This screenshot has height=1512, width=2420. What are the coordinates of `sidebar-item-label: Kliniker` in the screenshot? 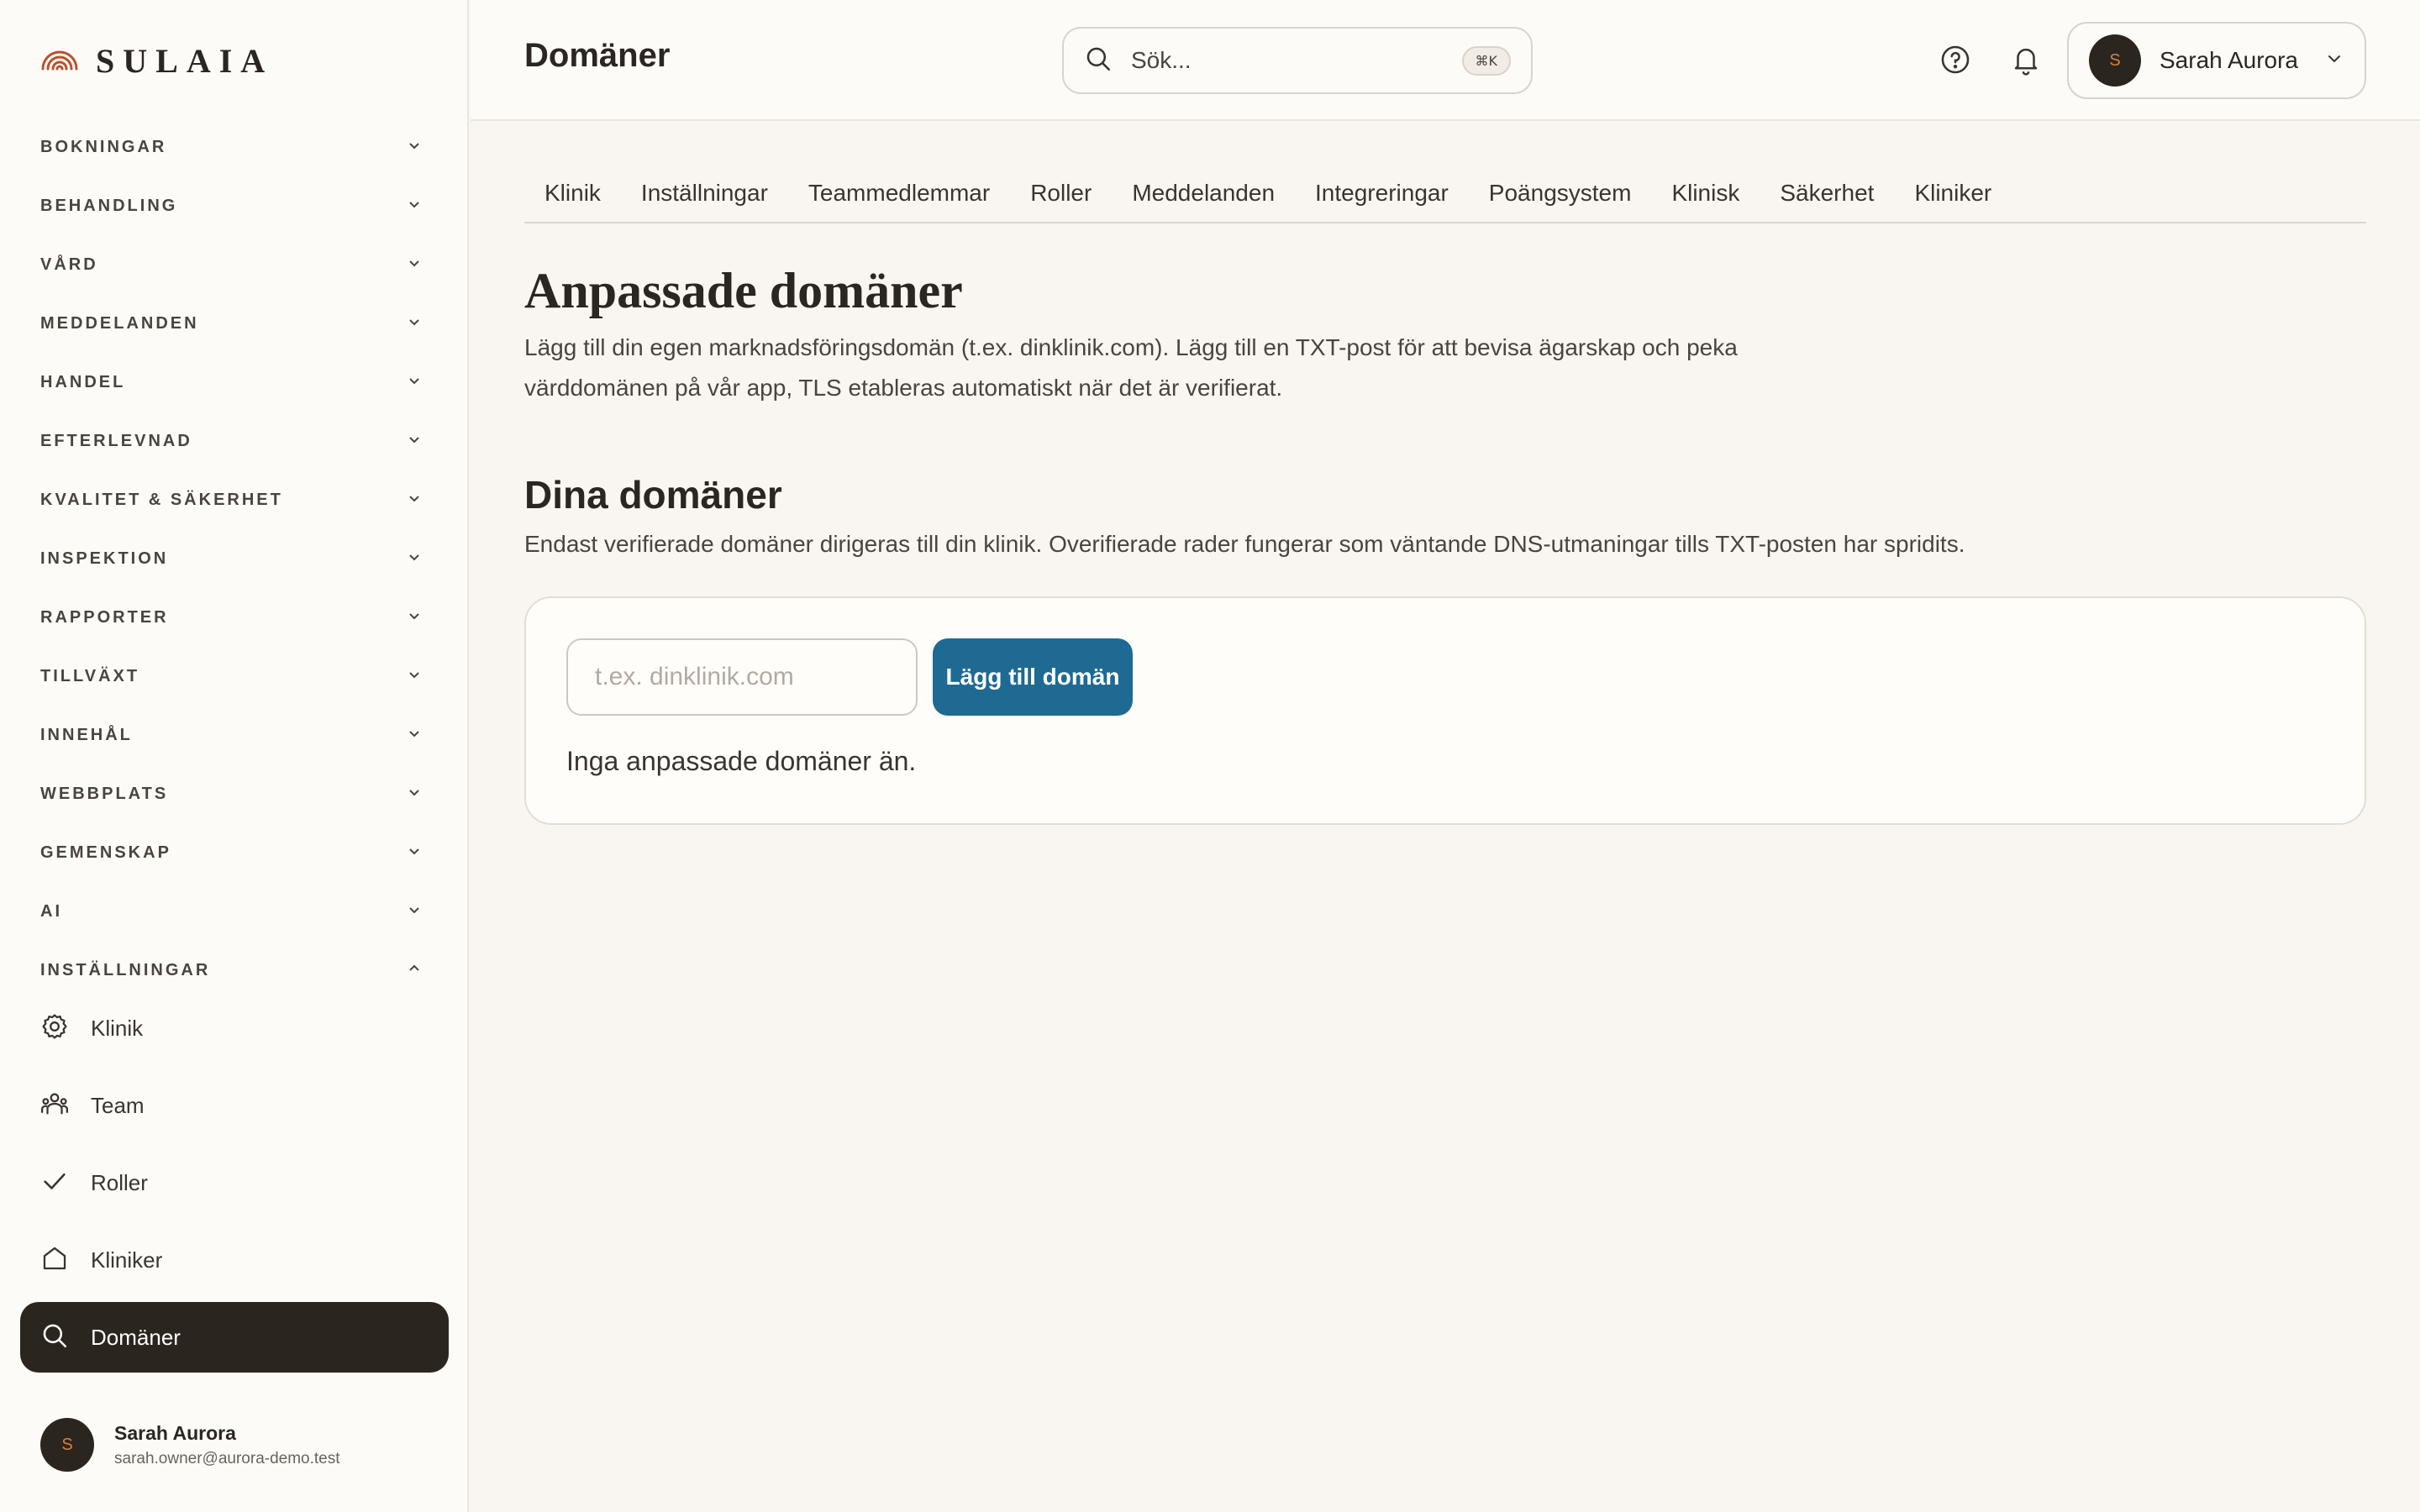 It's located at (127, 1260).